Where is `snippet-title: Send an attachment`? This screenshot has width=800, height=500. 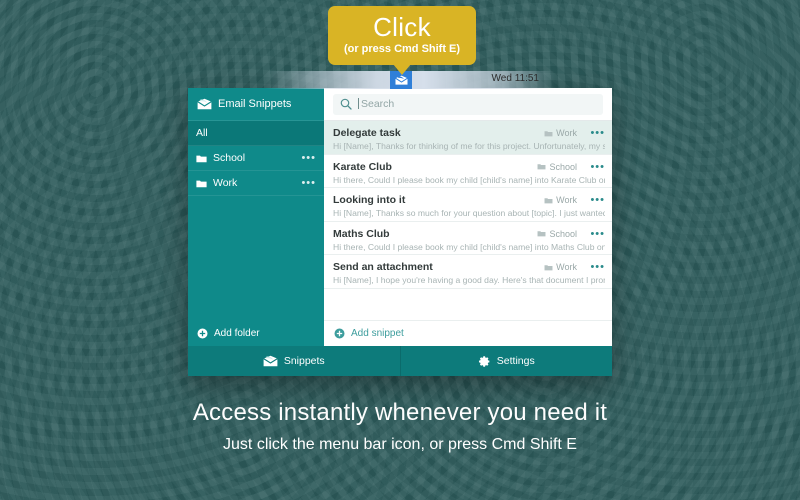 snippet-title: Send an attachment is located at coordinates (383, 267).